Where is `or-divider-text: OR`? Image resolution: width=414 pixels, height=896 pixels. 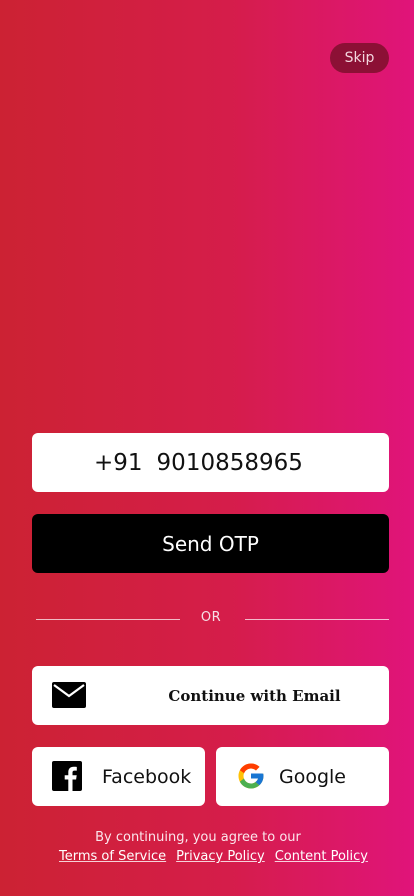 or-divider-text: OR is located at coordinates (211, 617).